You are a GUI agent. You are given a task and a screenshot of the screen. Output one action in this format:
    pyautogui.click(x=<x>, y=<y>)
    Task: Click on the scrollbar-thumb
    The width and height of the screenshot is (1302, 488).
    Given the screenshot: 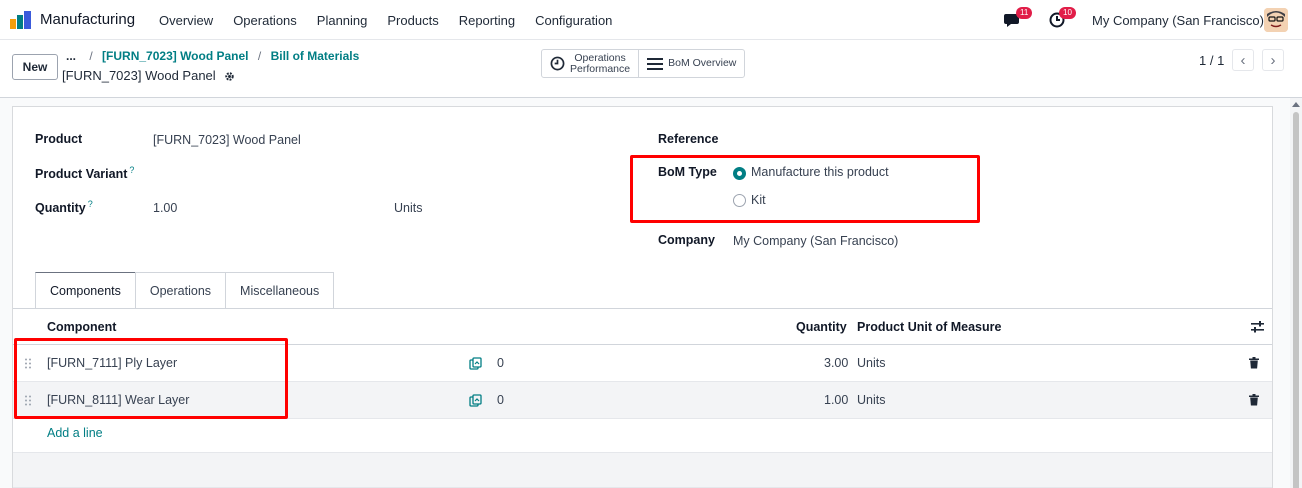 What is the action you would take?
    pyautogui.click(x=1296, y=300)
    